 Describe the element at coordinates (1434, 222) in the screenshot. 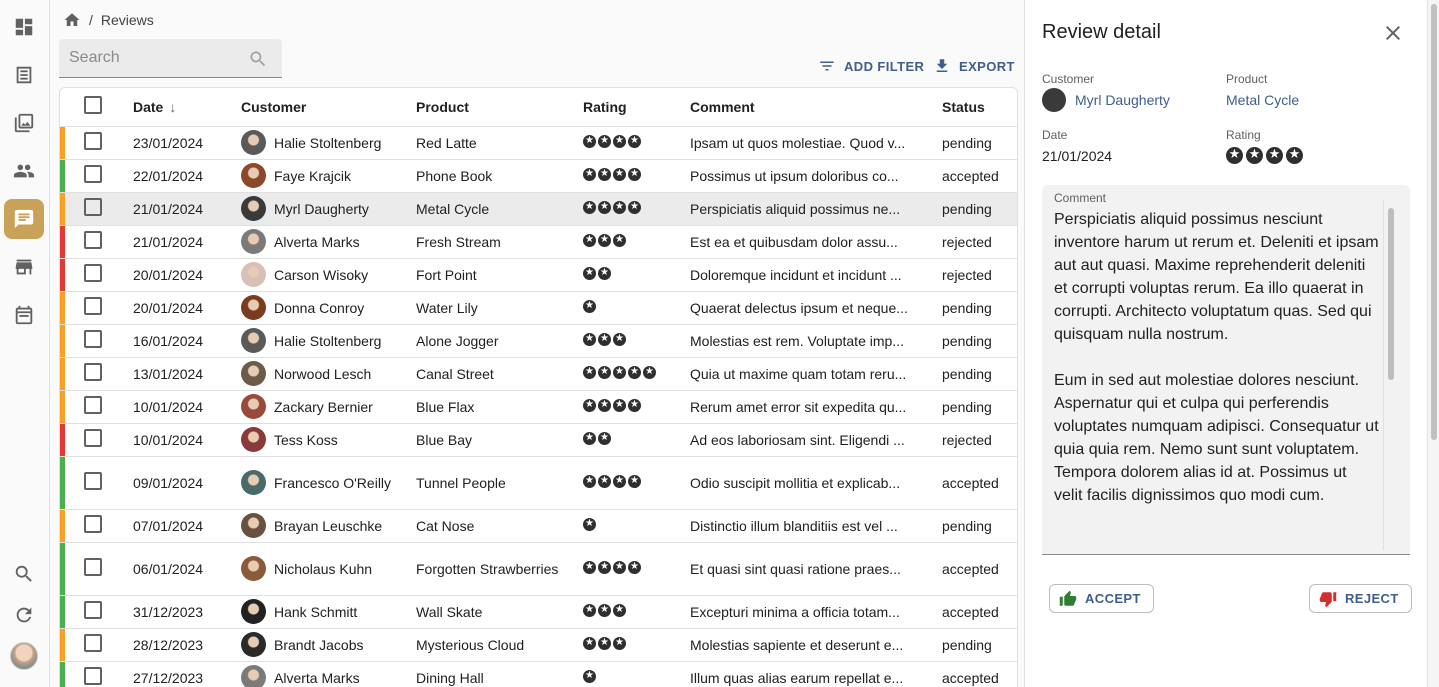

I see `page-scroll-thumb` at that location.